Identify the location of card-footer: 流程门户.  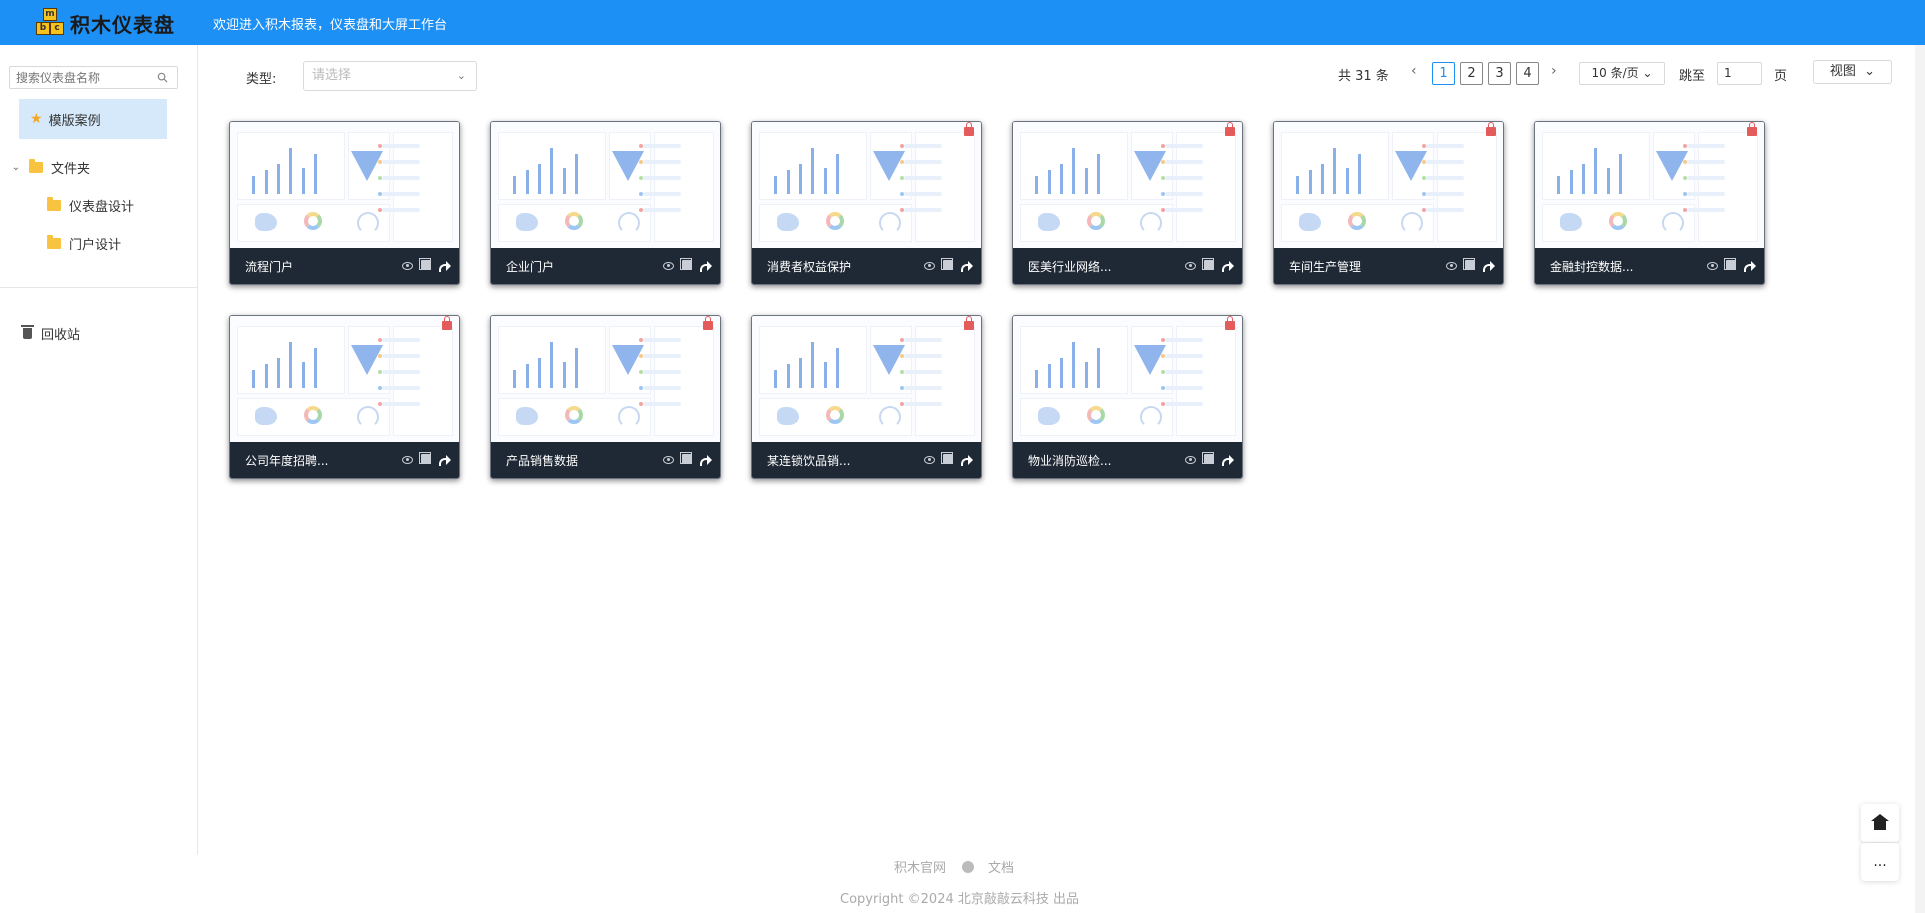
(344, 266).